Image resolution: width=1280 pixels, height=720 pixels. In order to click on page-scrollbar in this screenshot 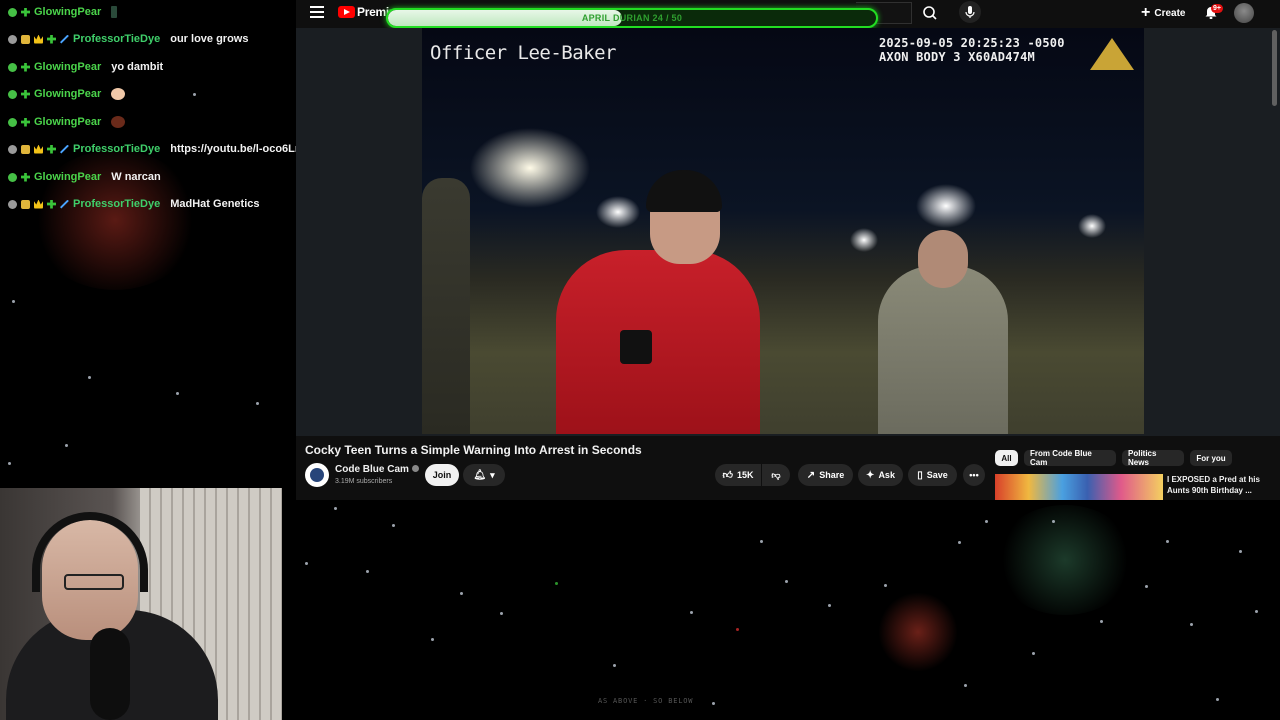, I will do `click(1274, 68)`.